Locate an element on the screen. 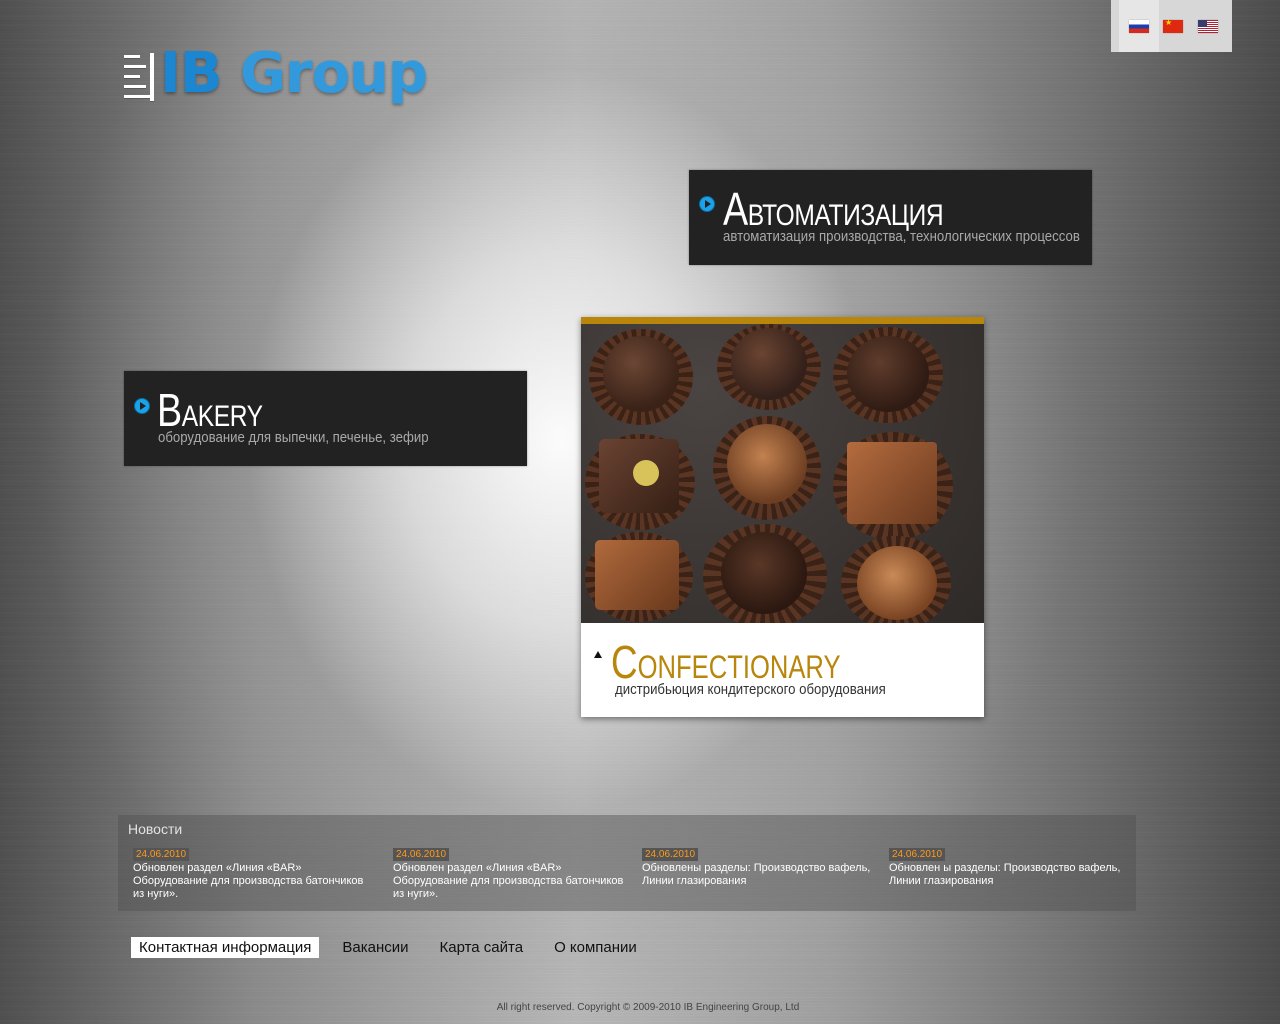  site-logo: IB Group is located at coordinates (276, 73).